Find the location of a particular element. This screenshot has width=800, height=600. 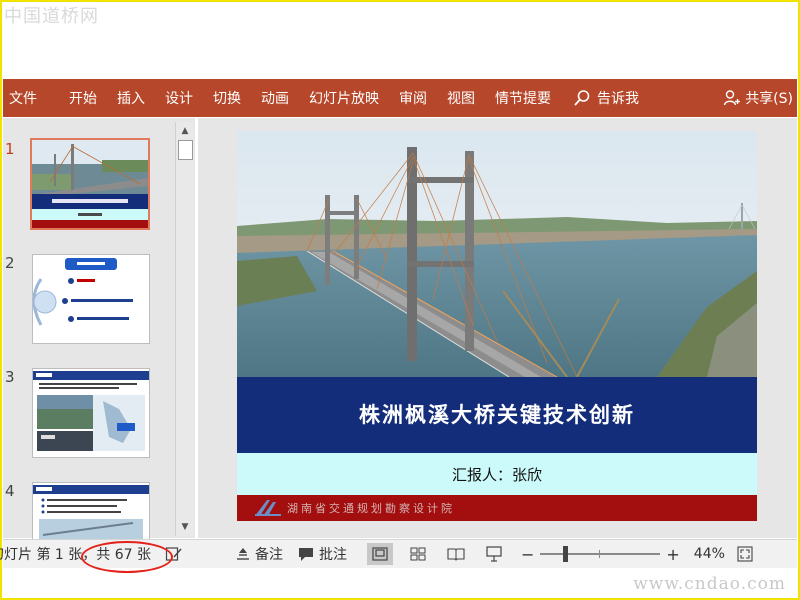

zoom-slider is located at coordinates (600, 554).